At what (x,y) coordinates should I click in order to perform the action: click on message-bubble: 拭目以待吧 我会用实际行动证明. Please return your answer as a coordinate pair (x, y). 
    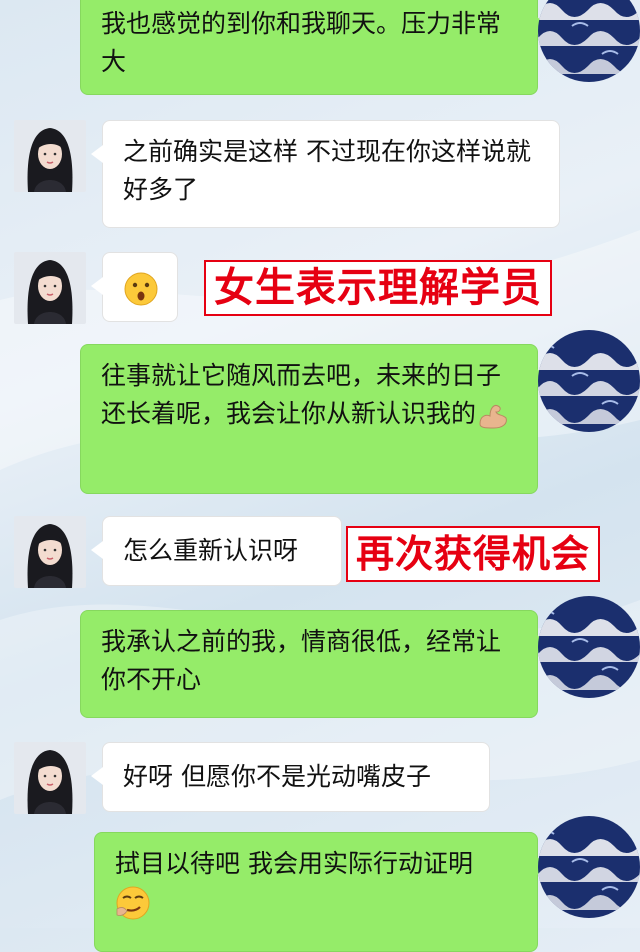
    Looking at the image, I should click on (321, 892).